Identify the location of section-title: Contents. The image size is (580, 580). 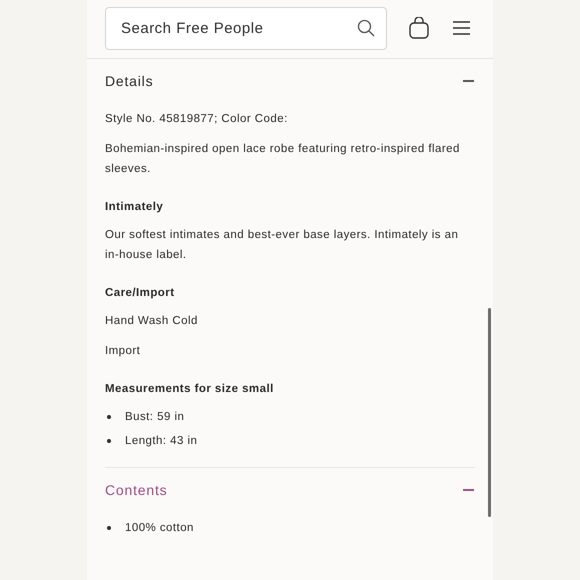
(136, 490).